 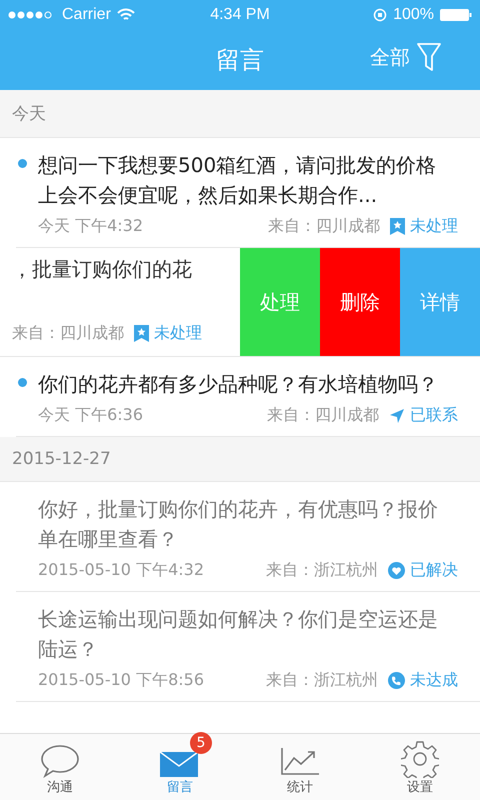 I want to click on lock-rotation-icon, so click(x=380, y=15).